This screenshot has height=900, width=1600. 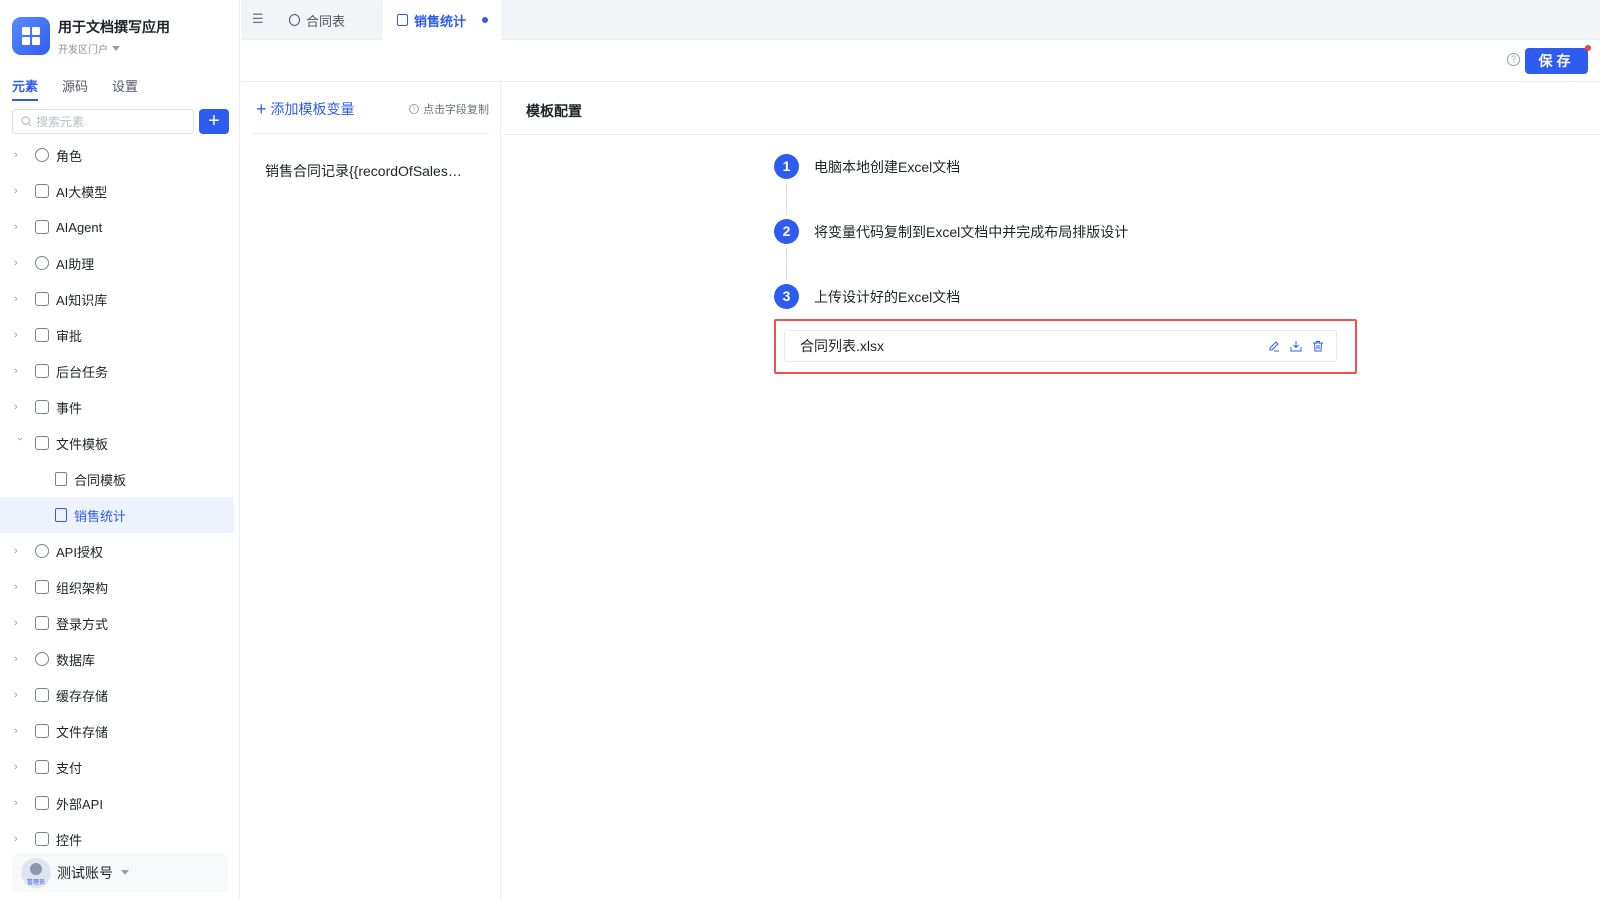 I want to click on sidebar-item-sales-stats: 销售统计, so click(x=117, y=515).